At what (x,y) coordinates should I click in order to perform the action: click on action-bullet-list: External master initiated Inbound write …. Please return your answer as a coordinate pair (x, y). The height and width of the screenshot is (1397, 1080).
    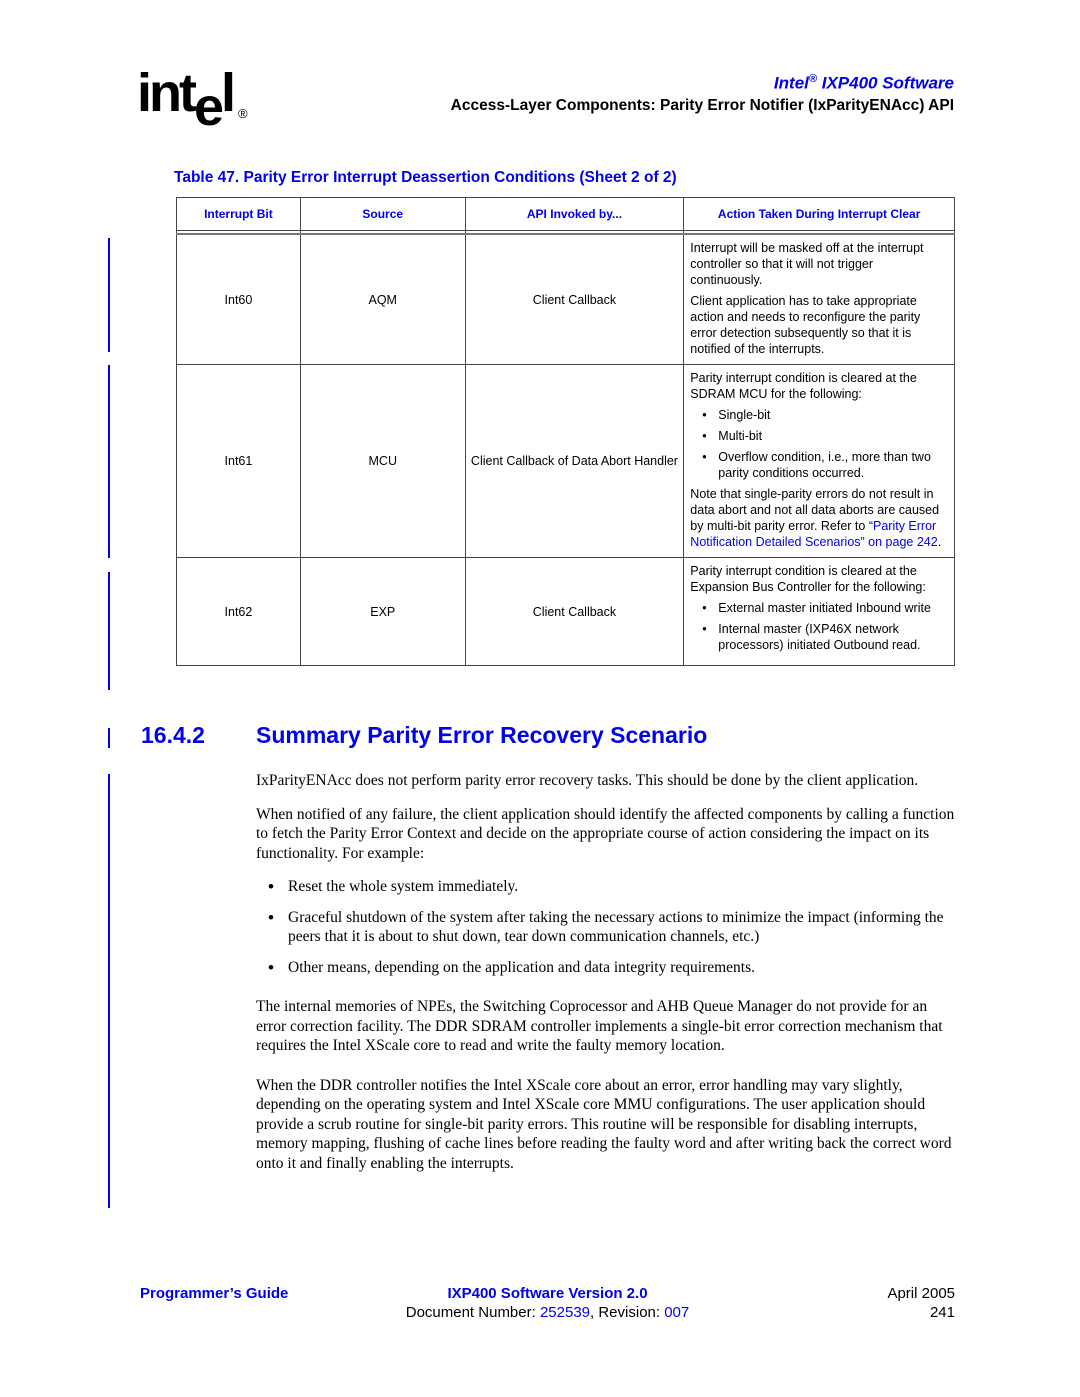
    Looking at the image, I should click on (819, 626).